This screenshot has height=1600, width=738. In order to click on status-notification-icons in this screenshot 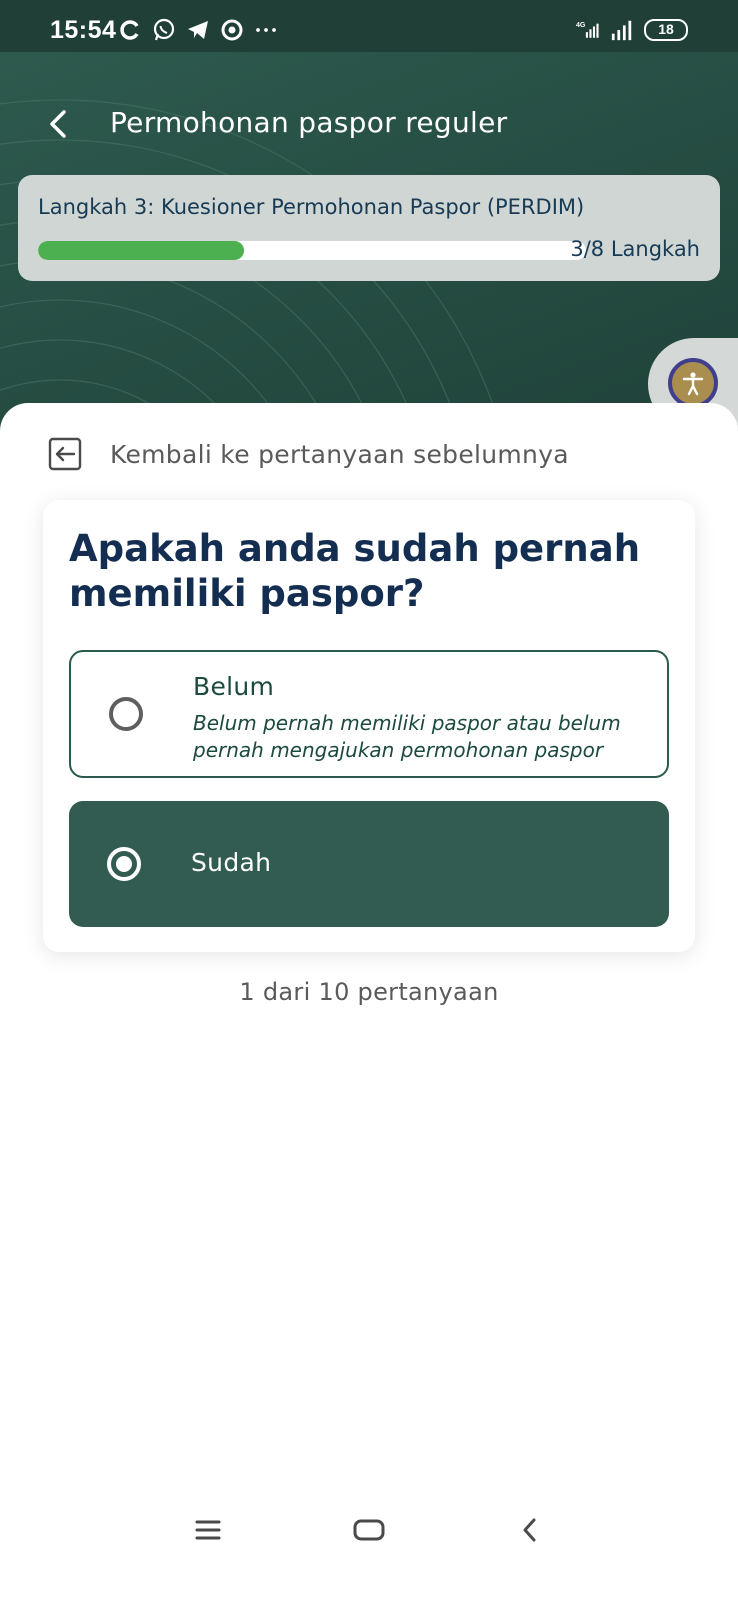, I will do `click(198, 30)`.